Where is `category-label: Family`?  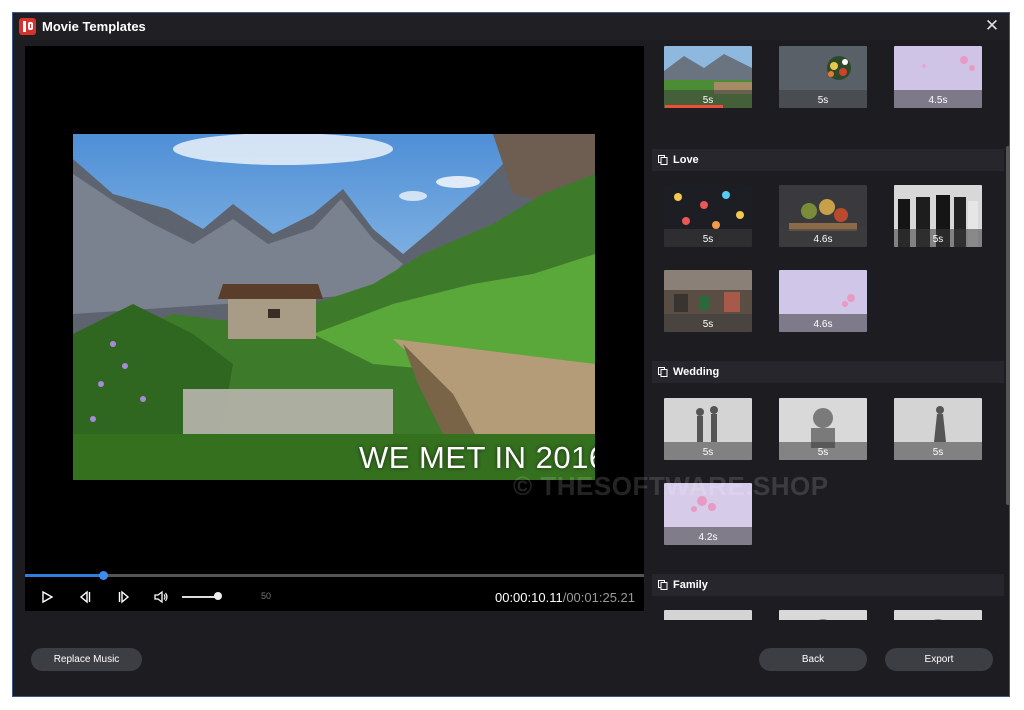 category-label: Family is located at coordinates (690, 585).